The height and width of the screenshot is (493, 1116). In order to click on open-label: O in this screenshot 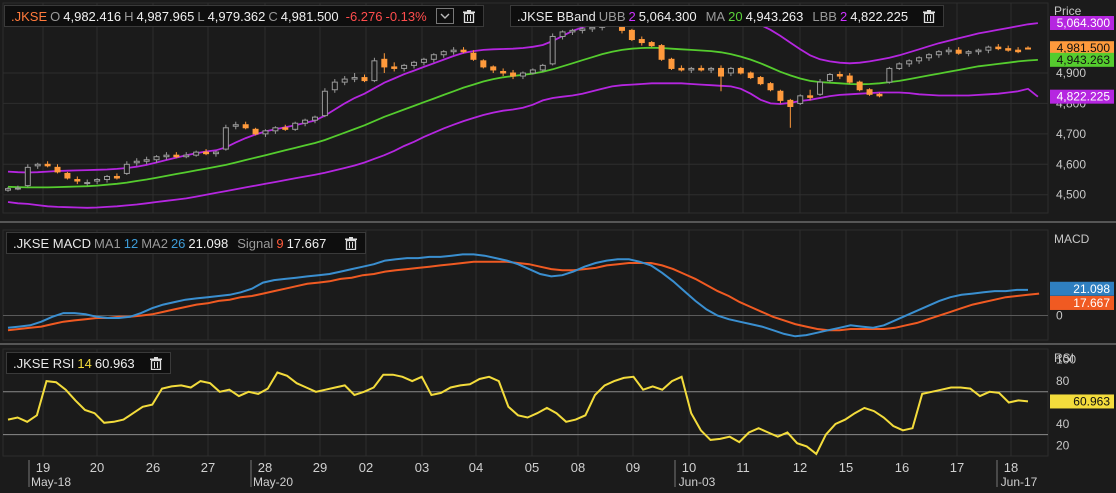, I will do `click(55, 16)`.